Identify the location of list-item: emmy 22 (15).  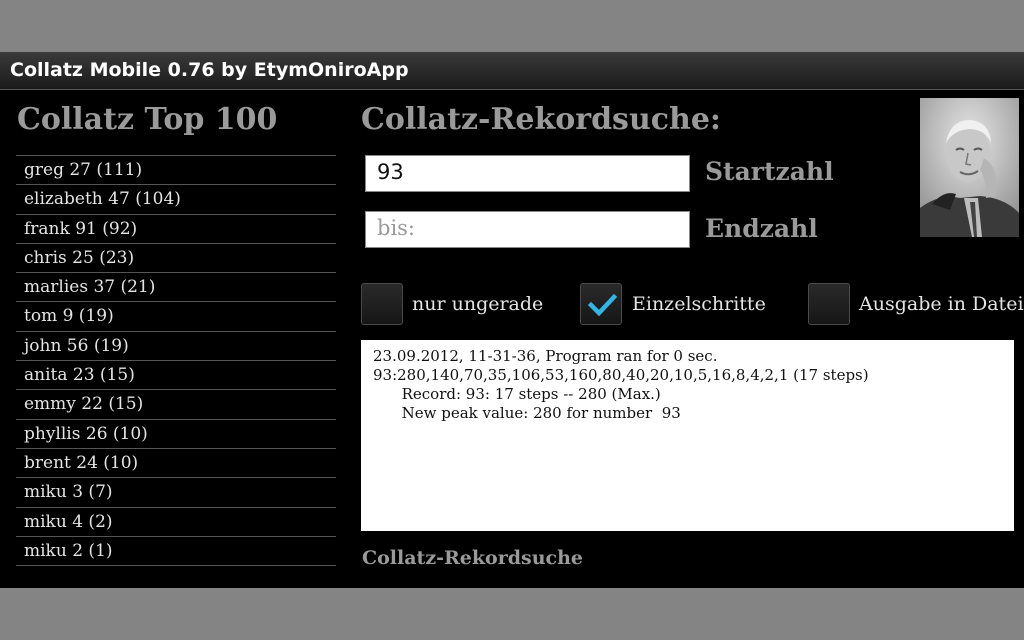
(176, 405).